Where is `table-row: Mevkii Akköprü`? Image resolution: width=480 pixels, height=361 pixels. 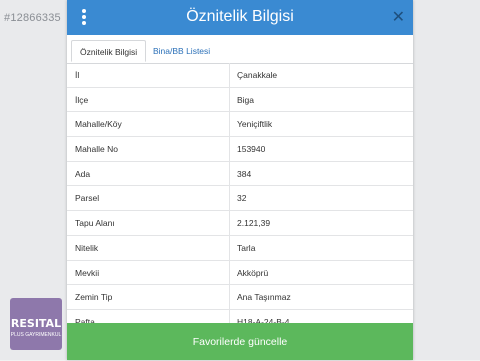
table-row: Mevkii Akköprü is located at coordinates (240, 273).